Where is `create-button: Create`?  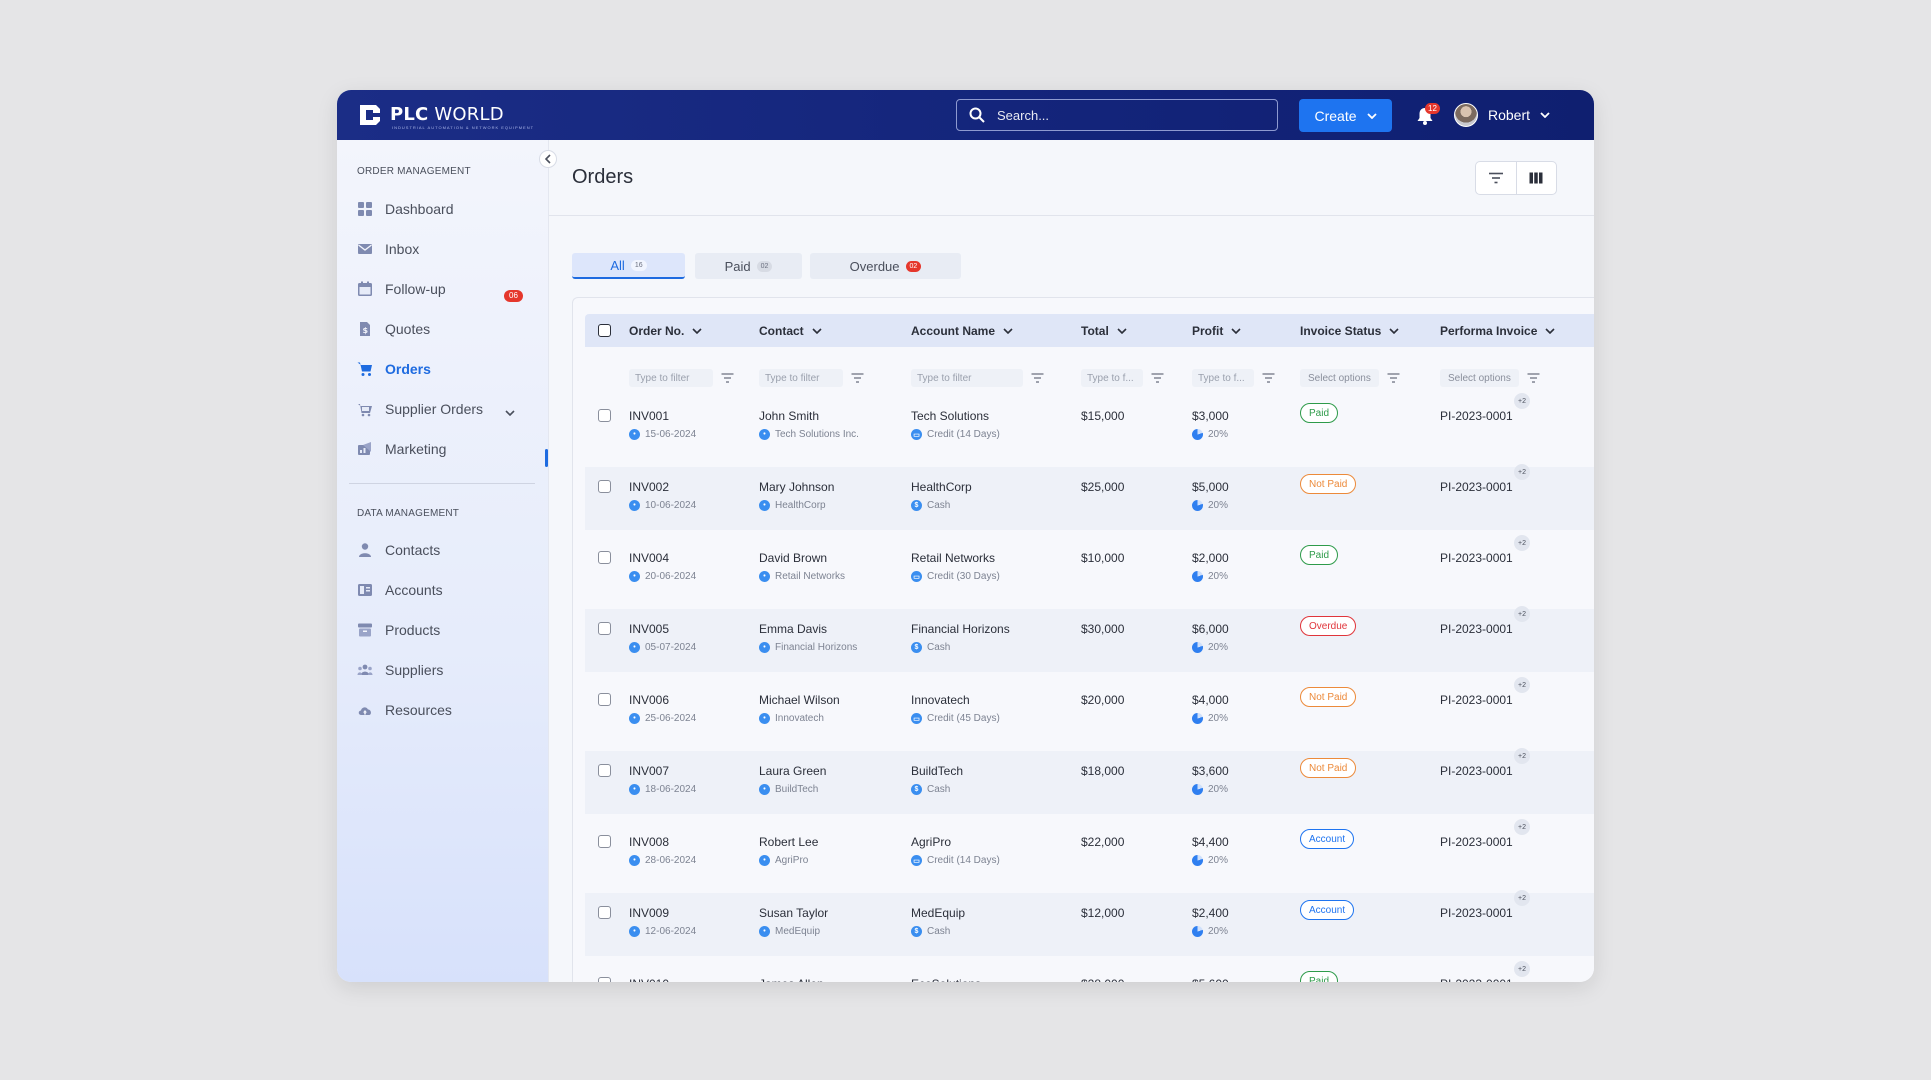 create-button: Create is located at coordinates (1345, 115).